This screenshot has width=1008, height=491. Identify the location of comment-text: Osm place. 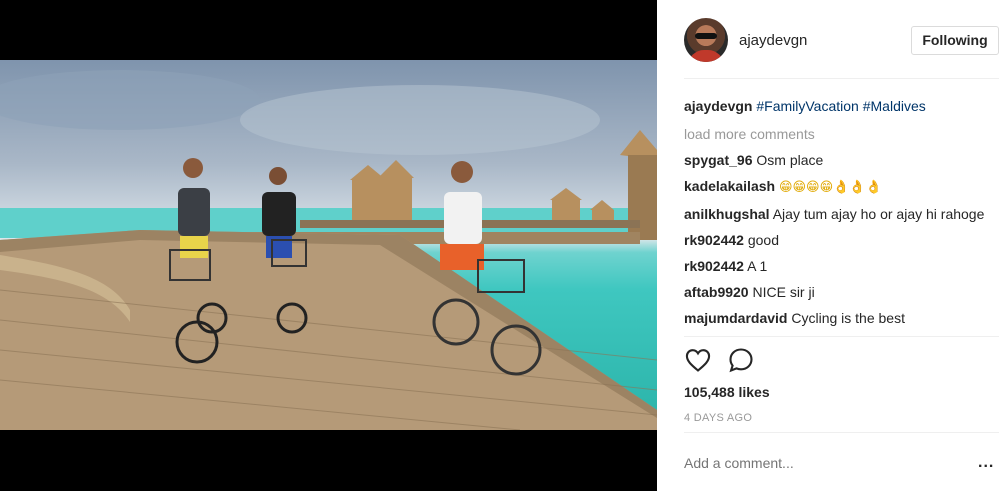
(790, 160).